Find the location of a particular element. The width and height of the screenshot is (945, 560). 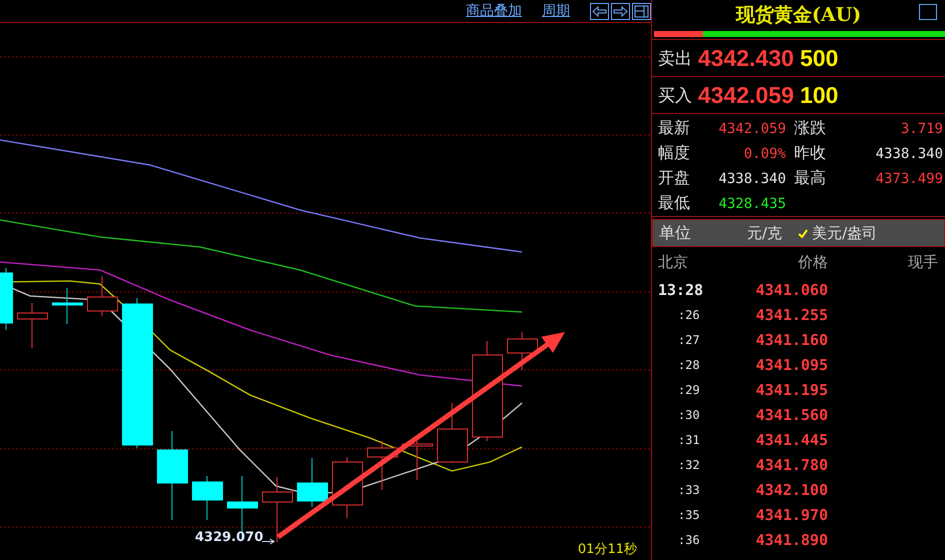

column-header: 北京 is located at coordinates (673, 262).